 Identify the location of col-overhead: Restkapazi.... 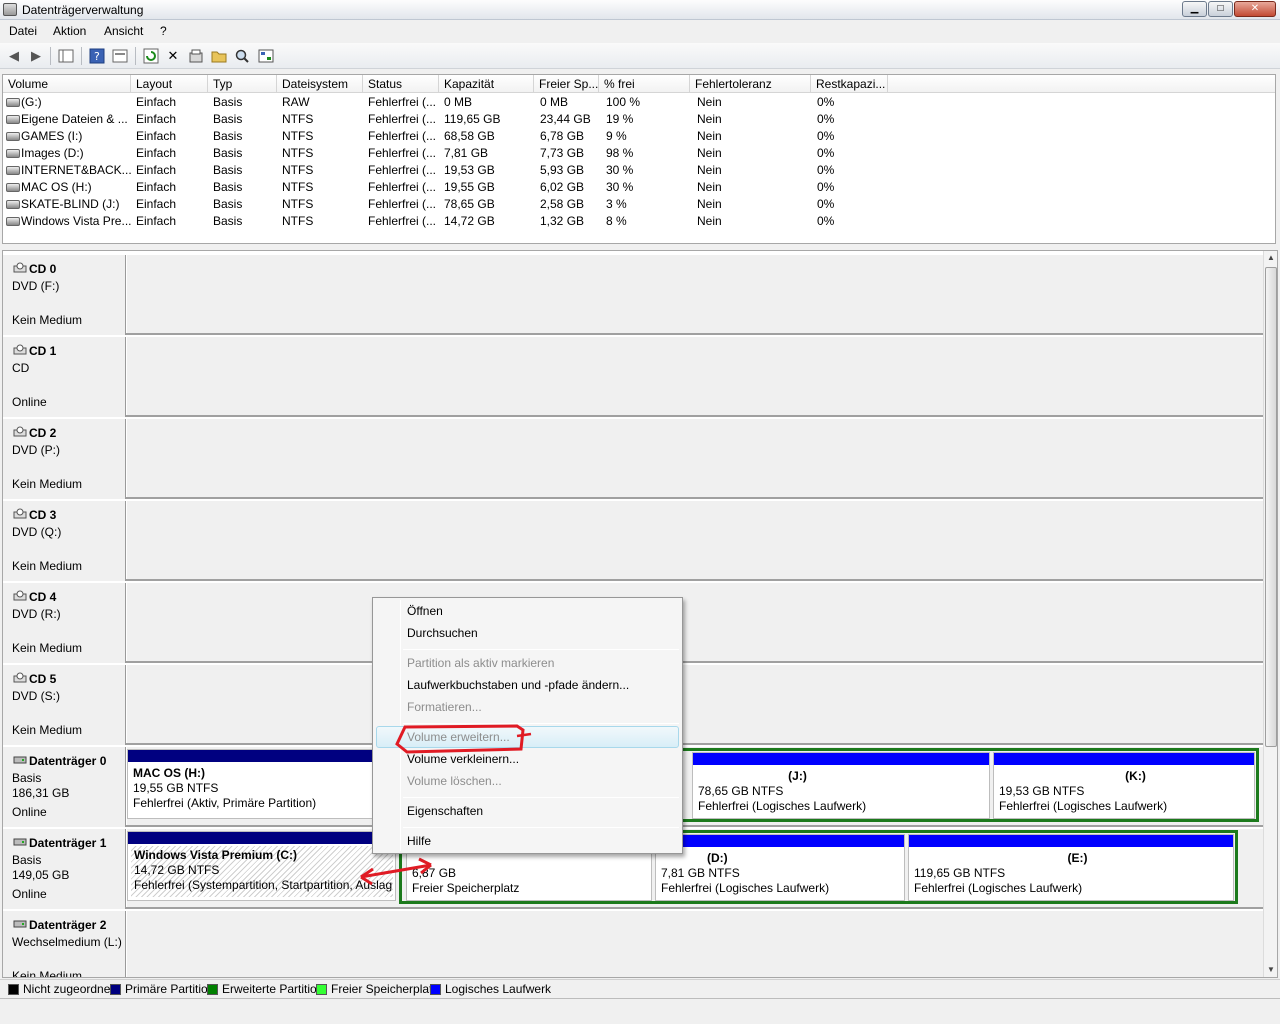
(849, 84).